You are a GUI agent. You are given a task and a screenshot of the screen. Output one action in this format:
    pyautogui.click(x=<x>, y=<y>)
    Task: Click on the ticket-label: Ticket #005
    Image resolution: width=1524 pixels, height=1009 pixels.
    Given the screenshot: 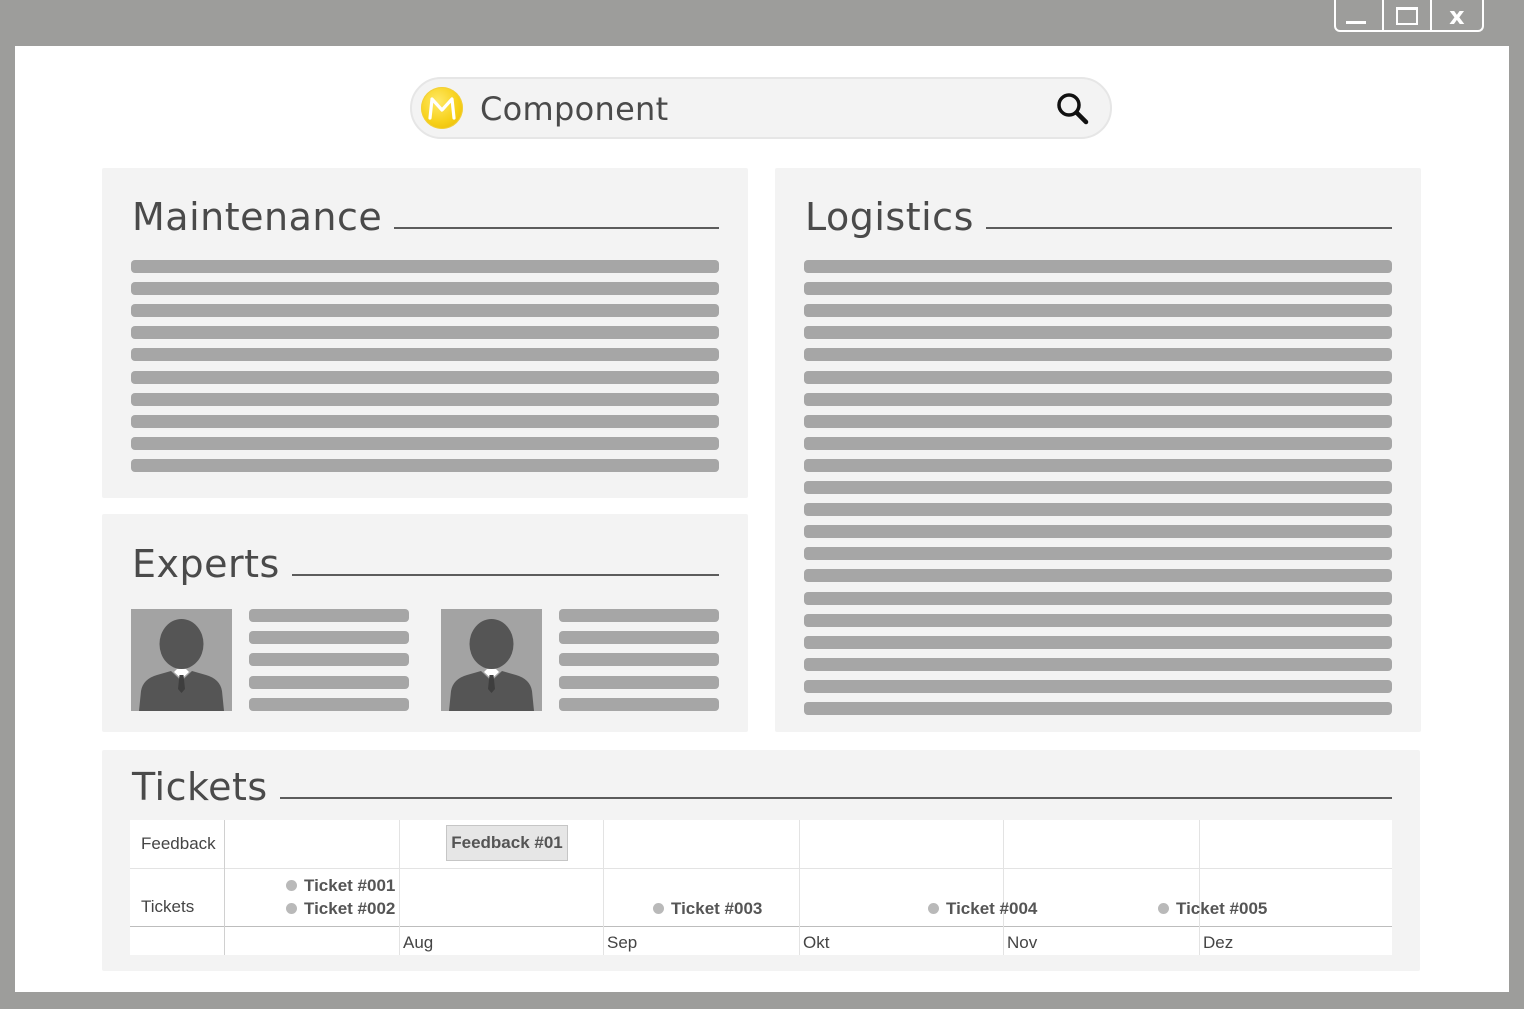 What is the action you would take?
    pyautogui.click(x=1222, y=908)
    